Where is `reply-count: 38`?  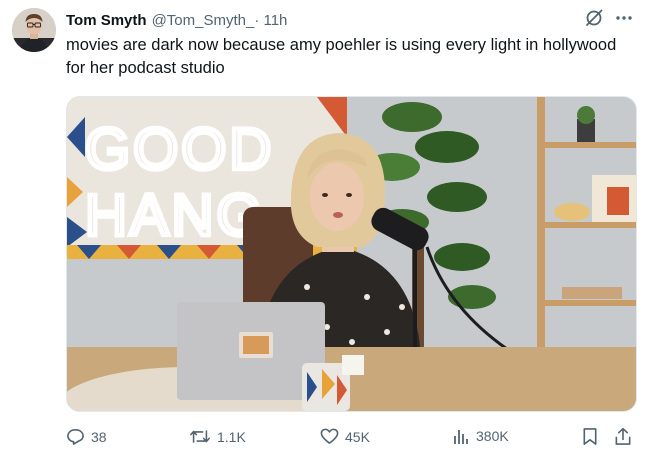 reply-count: 38 is located at coordinates (99, 436).